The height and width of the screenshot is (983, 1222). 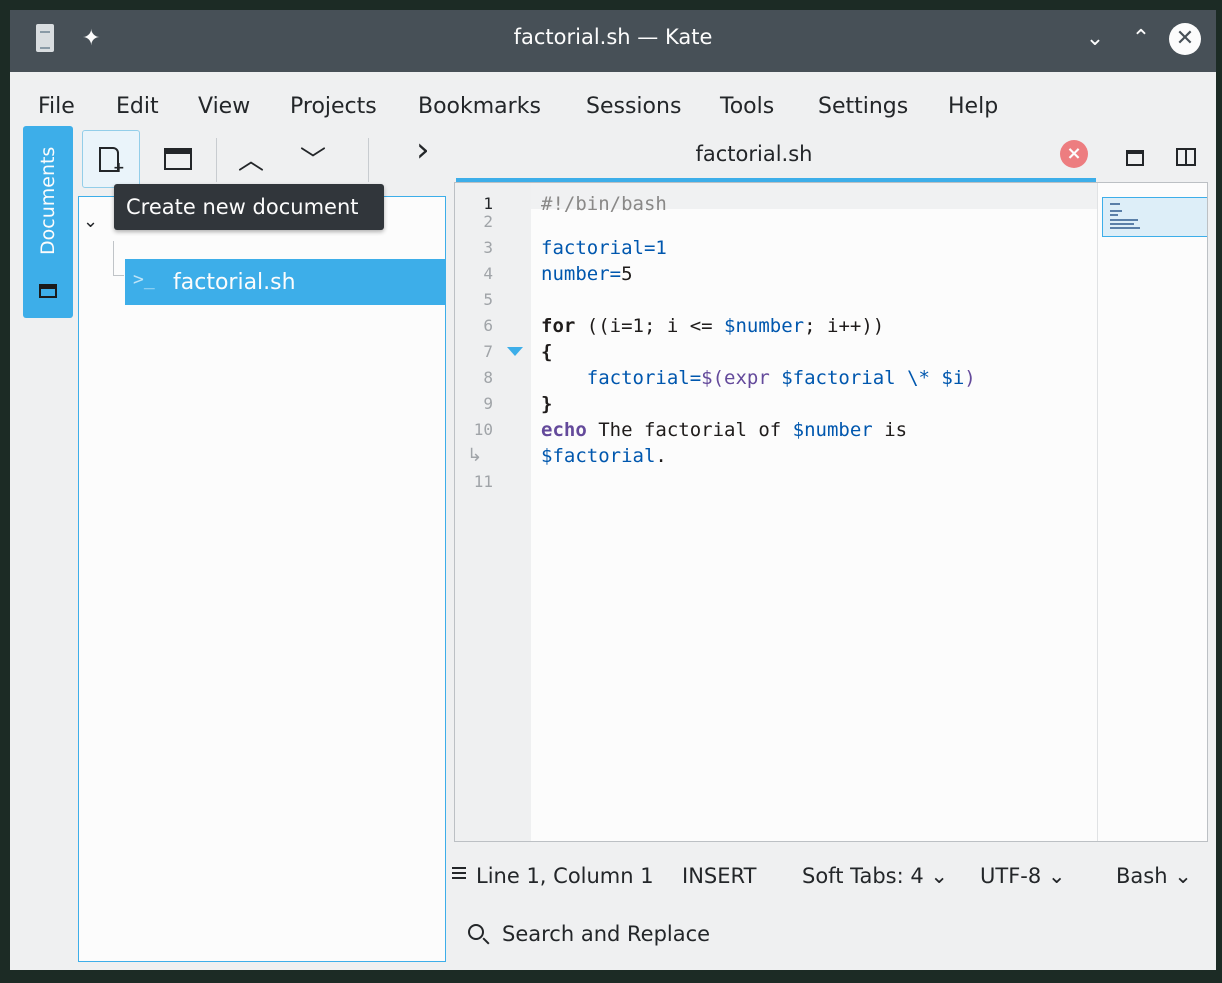 I want to click on maximize-button: ⌃, so click(x=1141, y=39).